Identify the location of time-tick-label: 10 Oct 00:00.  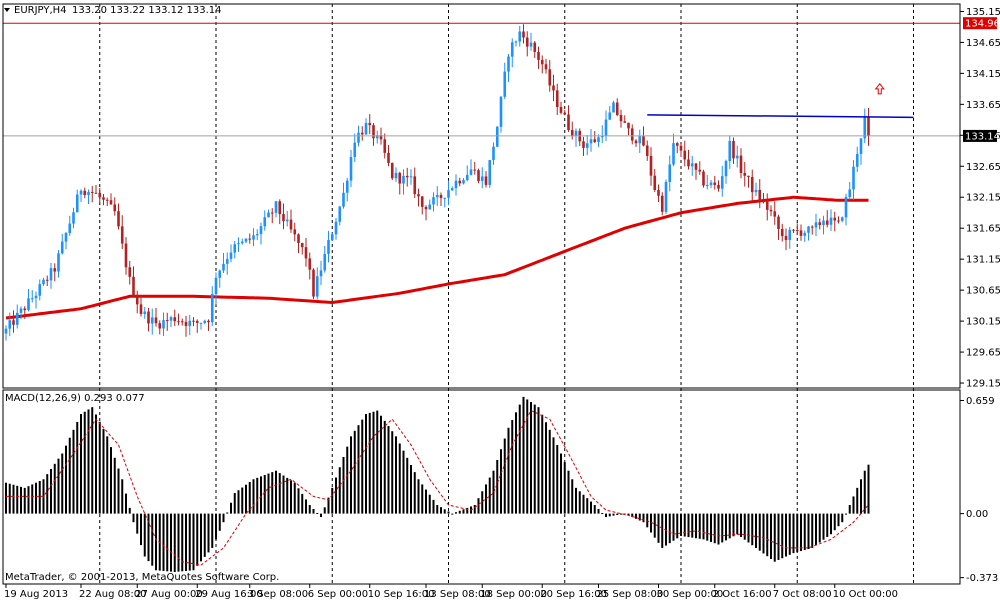
(865, 594).